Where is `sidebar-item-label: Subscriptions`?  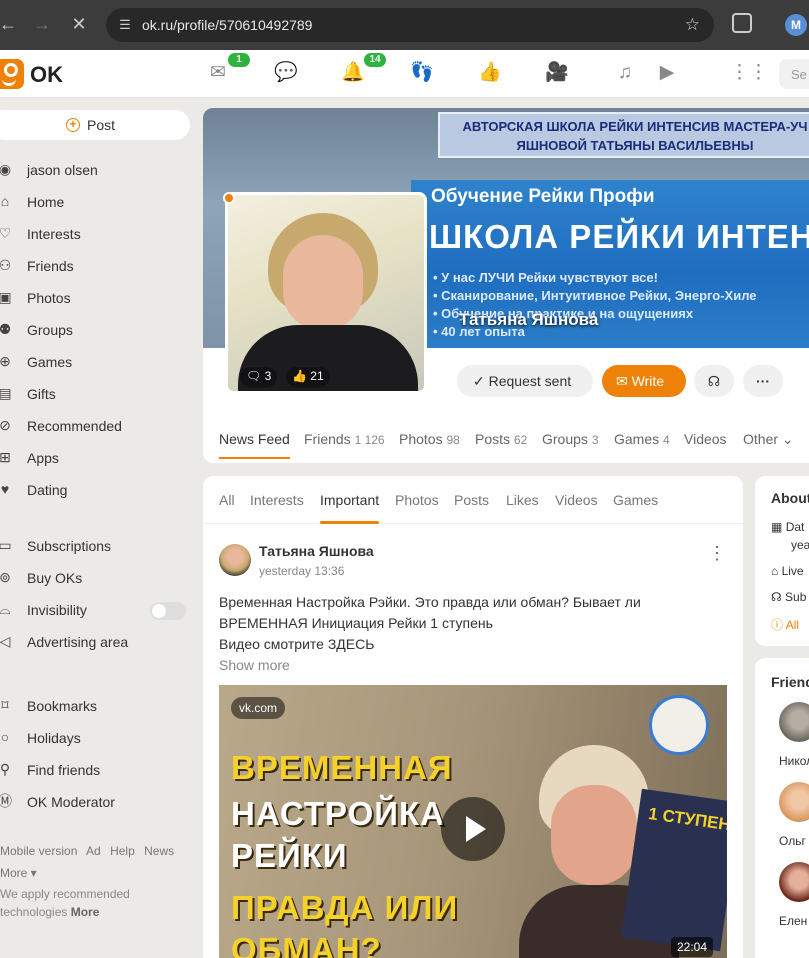 sidebar-item-label: Subscriptions is located at coordinates (69, 546).